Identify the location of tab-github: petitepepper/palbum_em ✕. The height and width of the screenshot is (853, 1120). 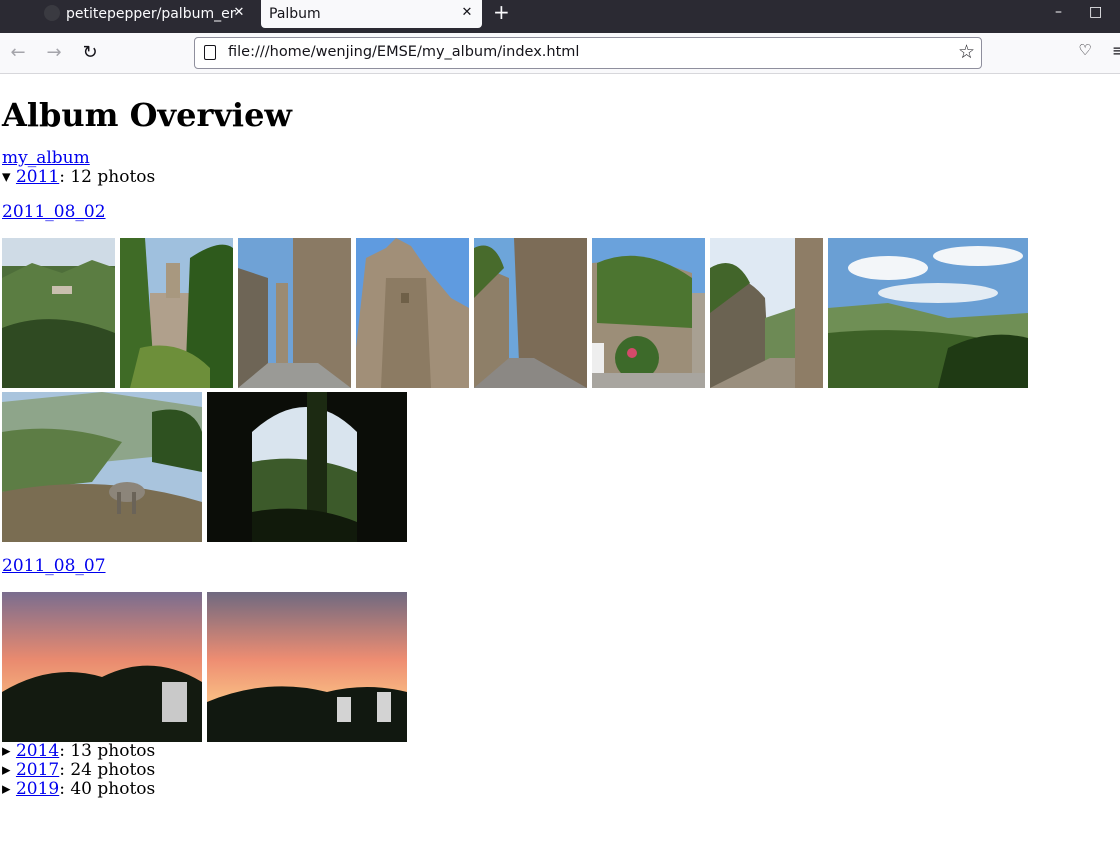
(147, 13).